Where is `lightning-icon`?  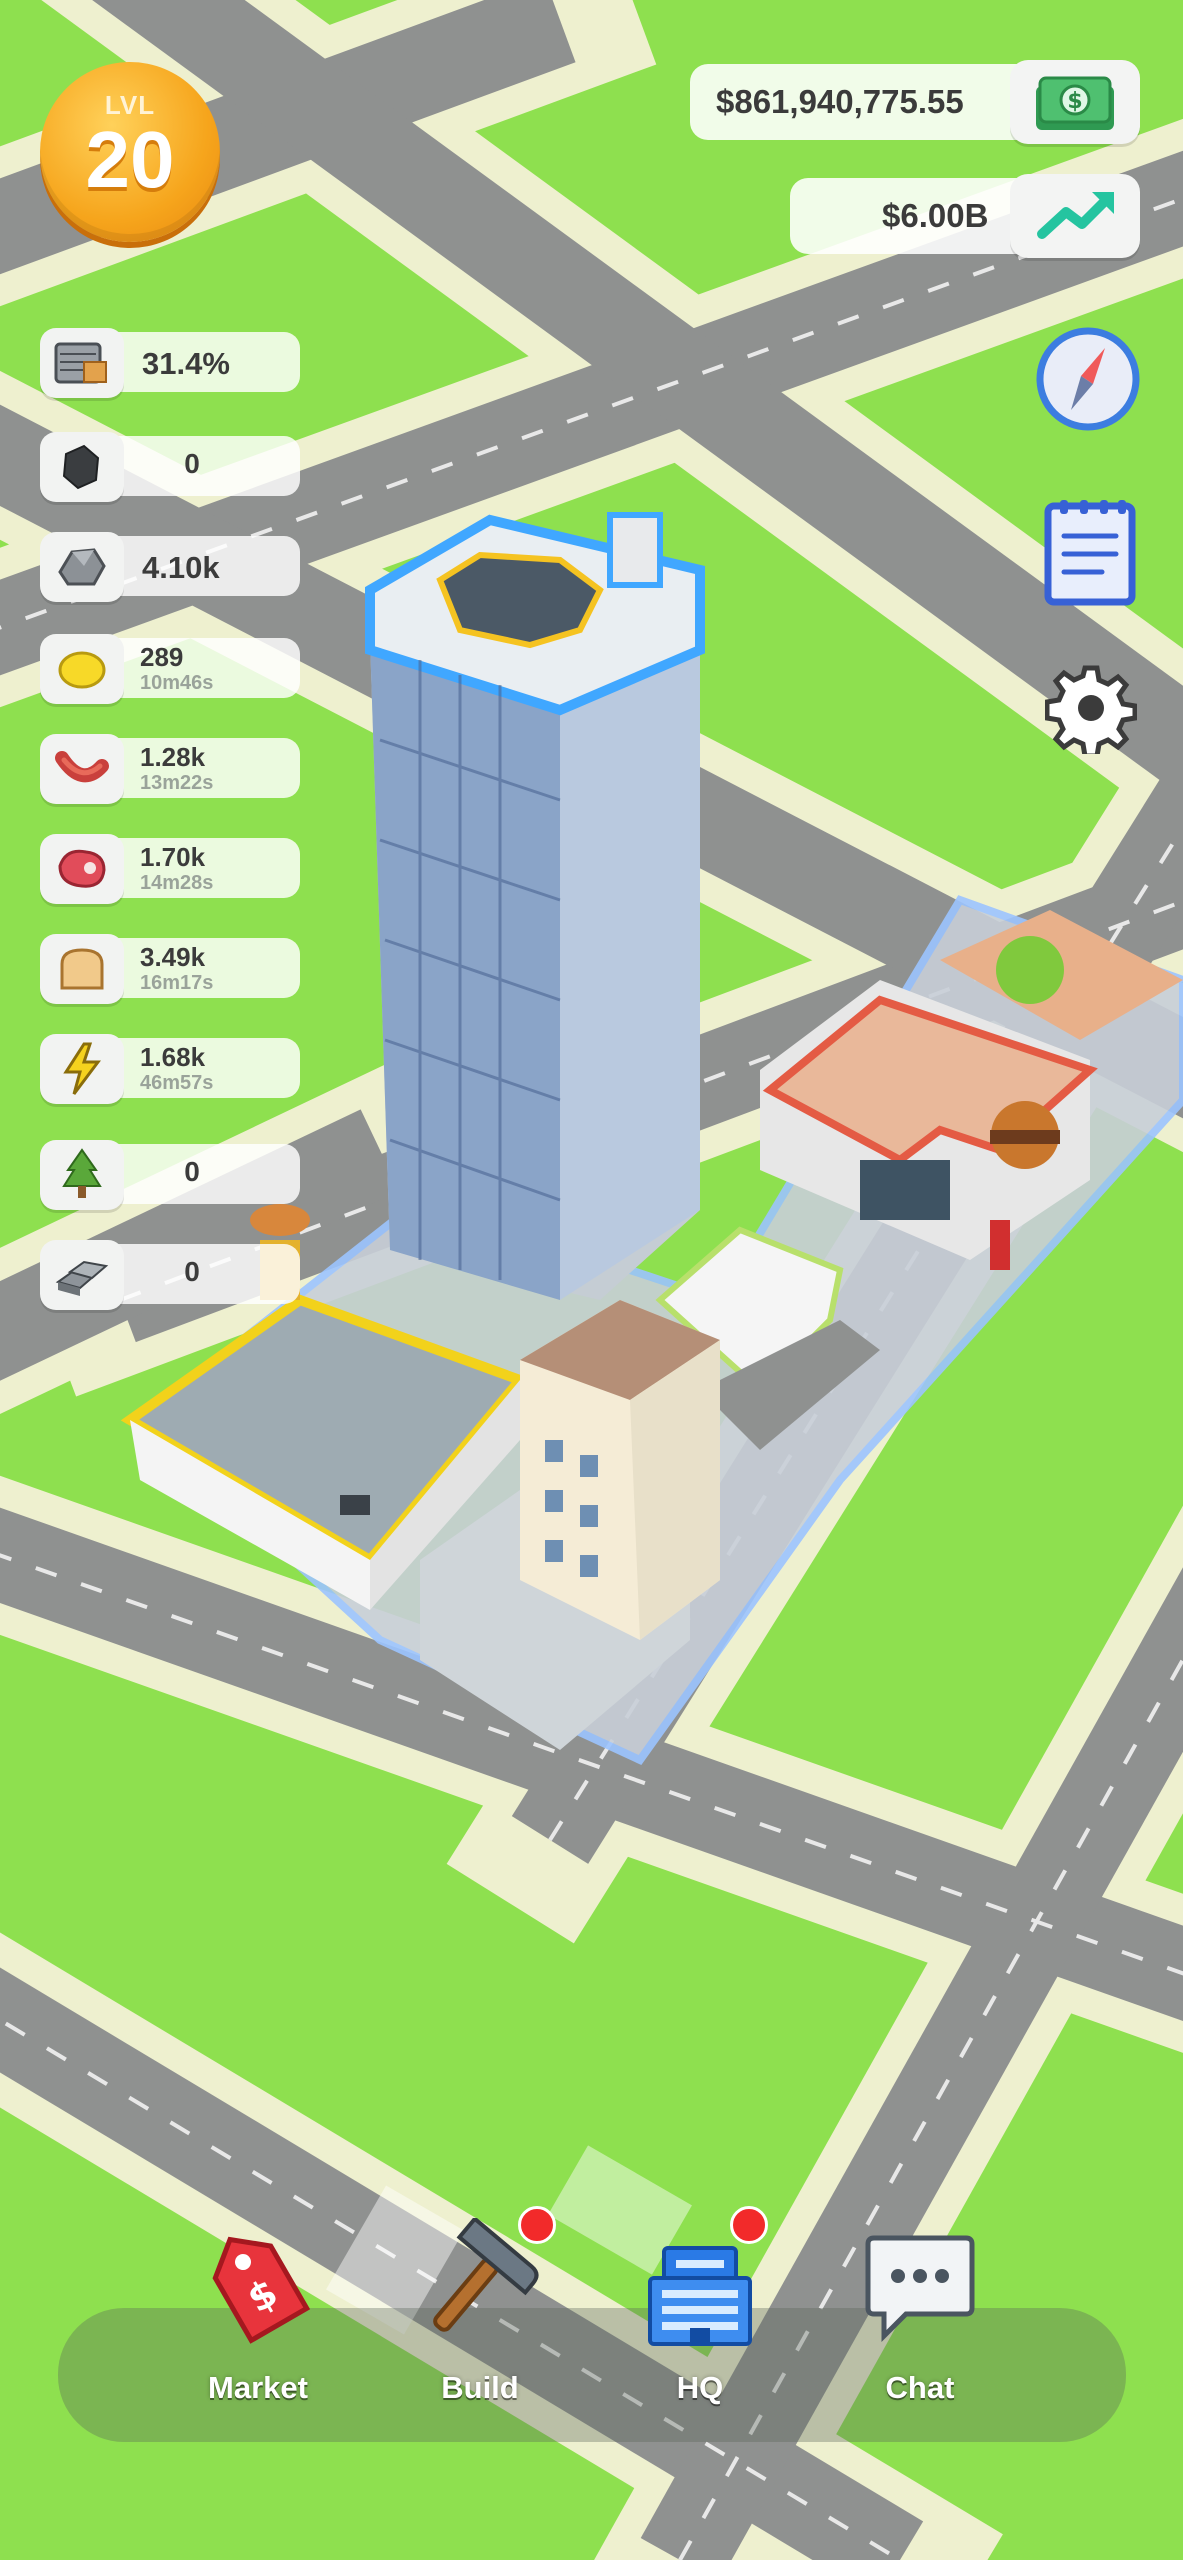 lightning-icon is located at coordinates (82, 1069).